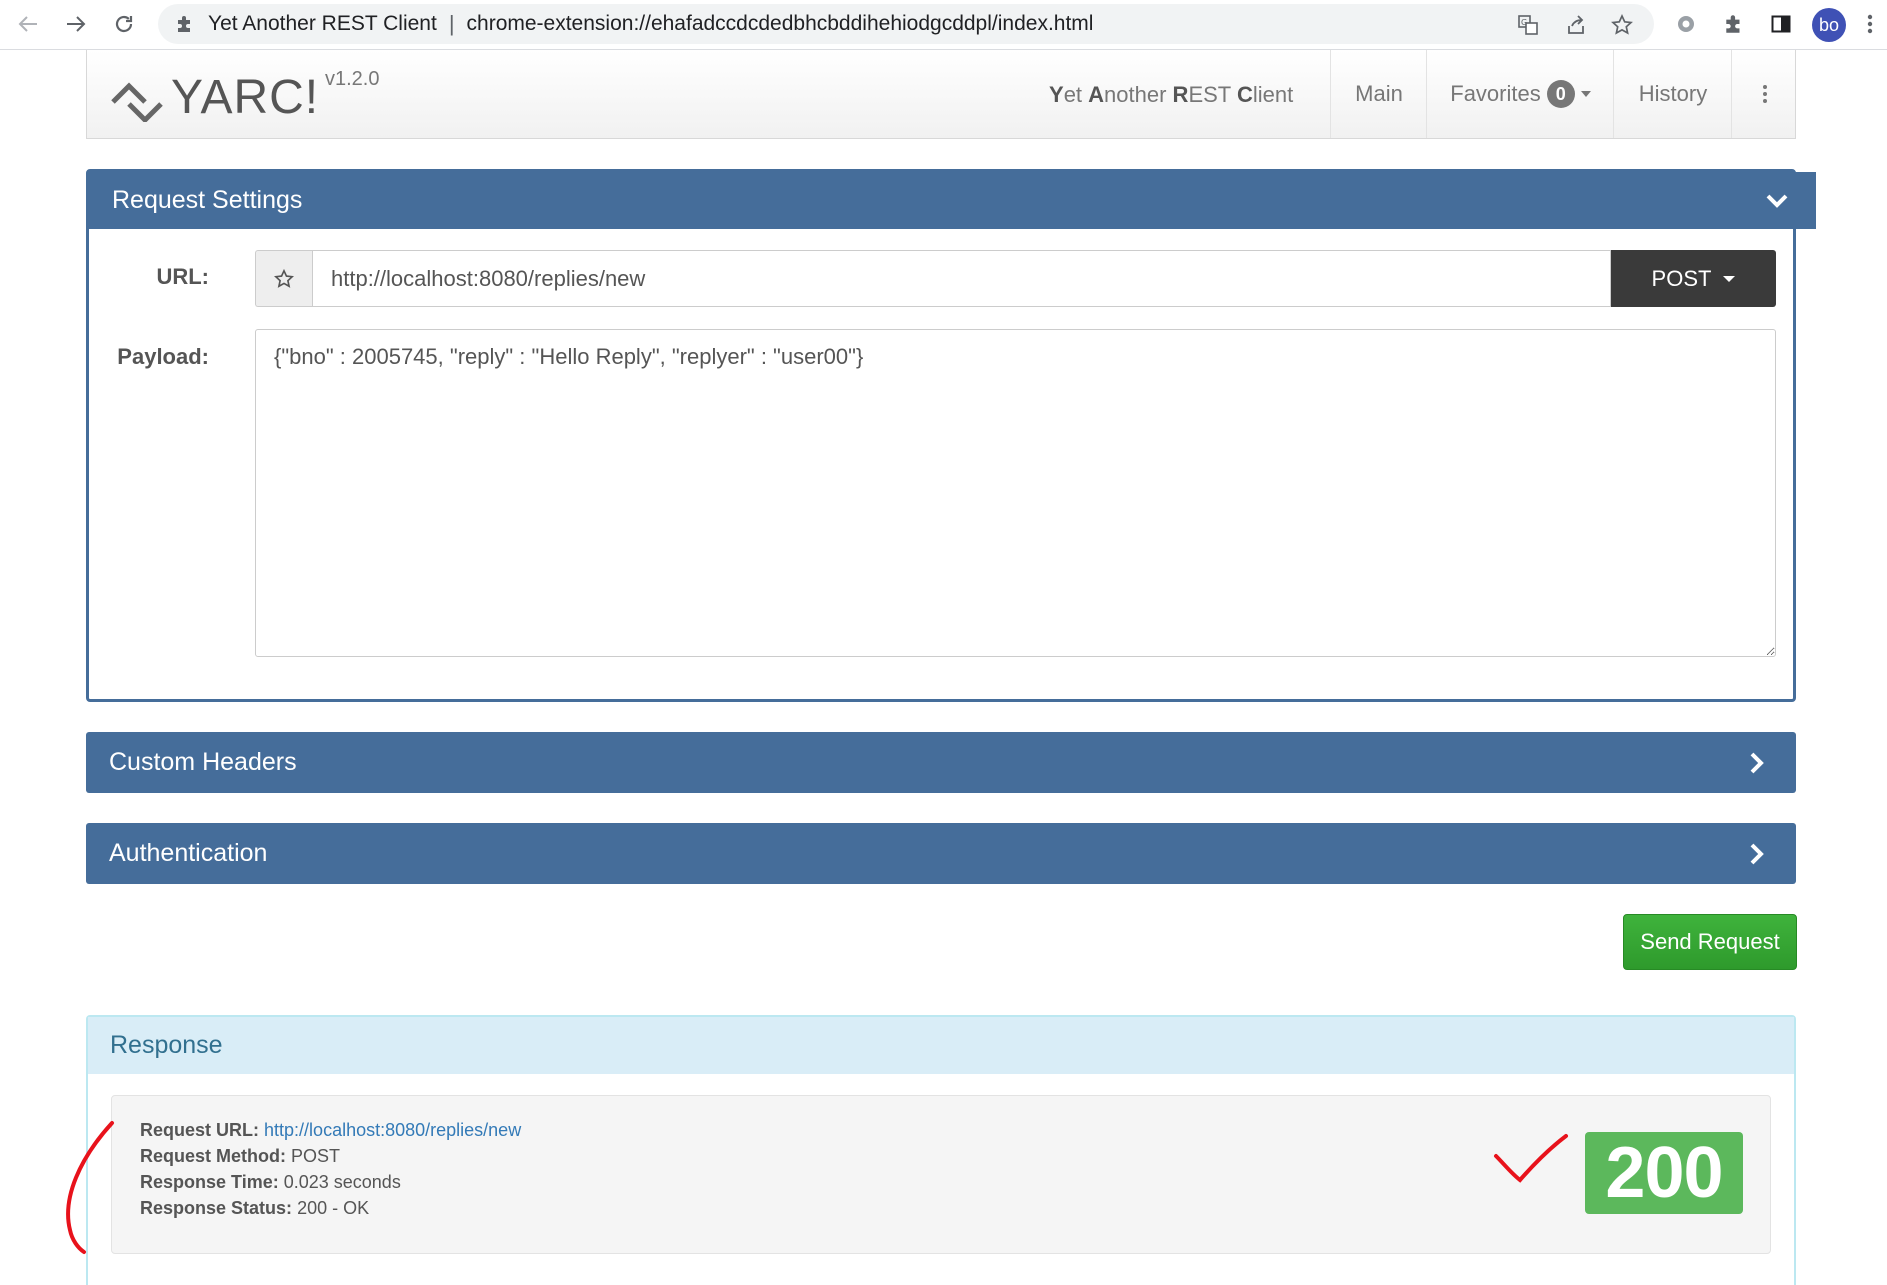  What do you see at coordinates (1829, 25) in the screenshot?
I see `profile-avatar: bo` at bounding box center [1829, 25].